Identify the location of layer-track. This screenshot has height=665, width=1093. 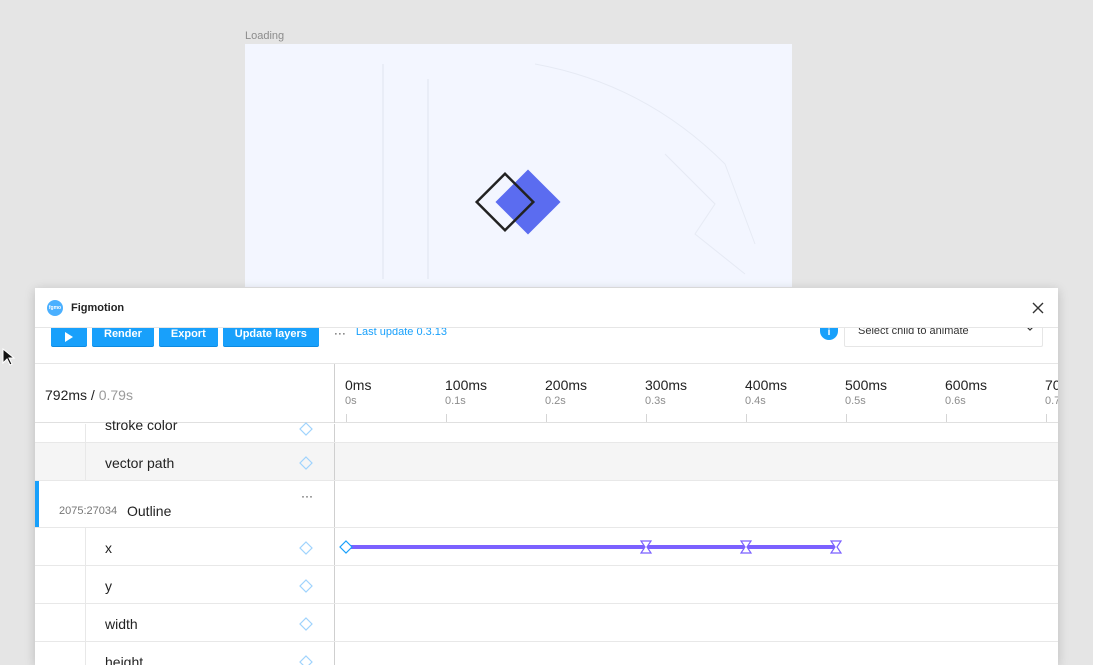
(696, 504).